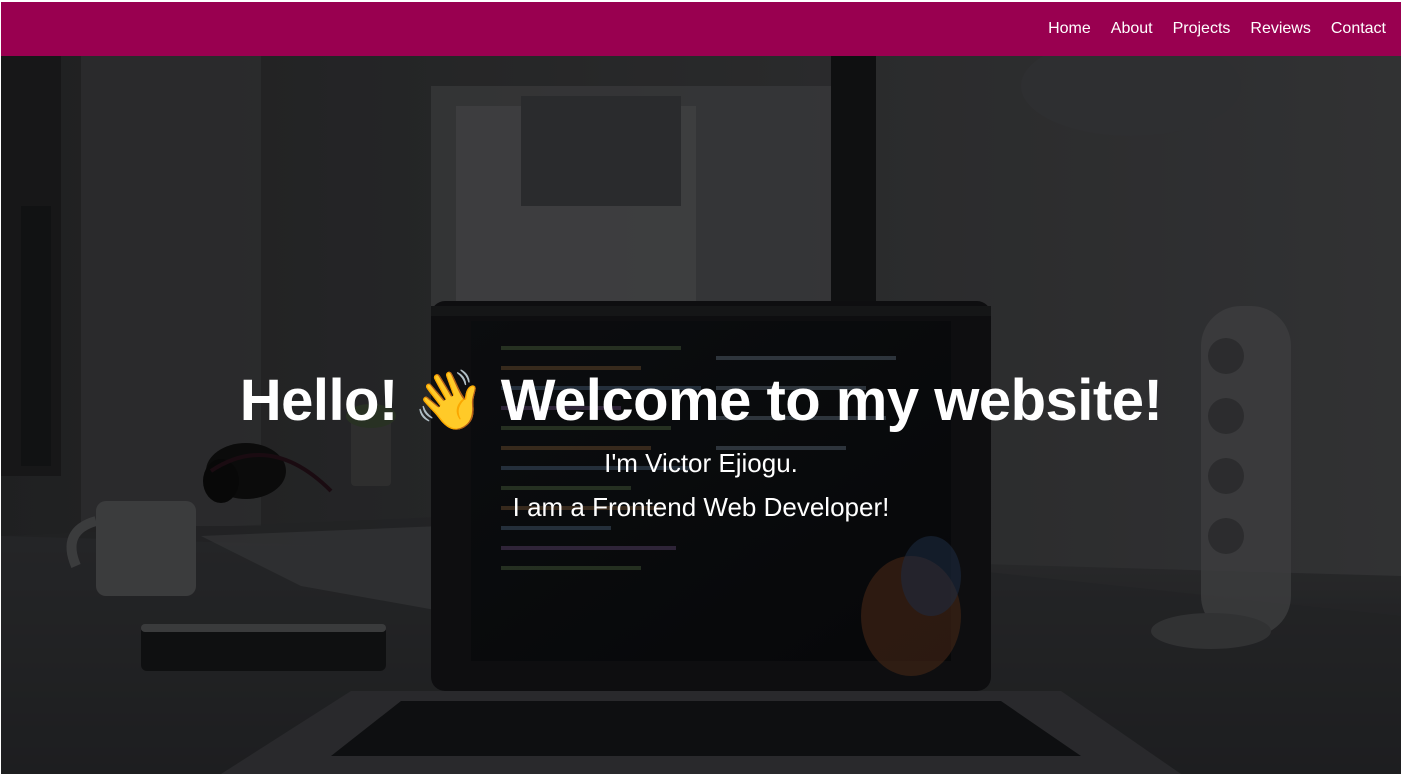 The width and height of the screenshot is (1402, 774). I want to click on nav-link-reviews: Reviews, so click(1280, 29).